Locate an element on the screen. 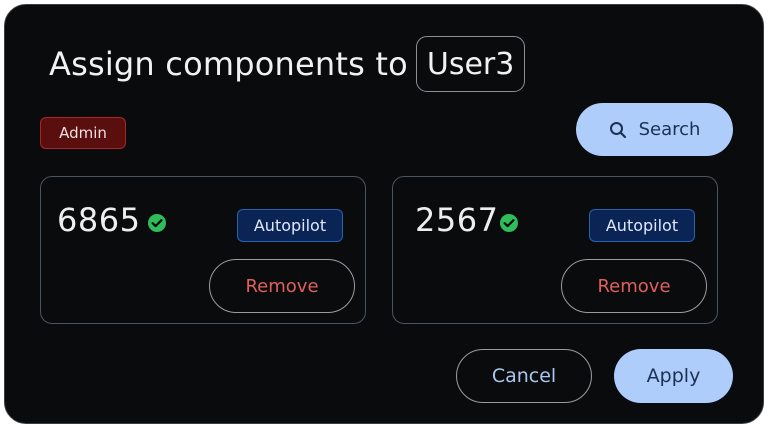 This screenshot has height=428, width=768. search-button-label: Search is located at coordinates (669, 129).